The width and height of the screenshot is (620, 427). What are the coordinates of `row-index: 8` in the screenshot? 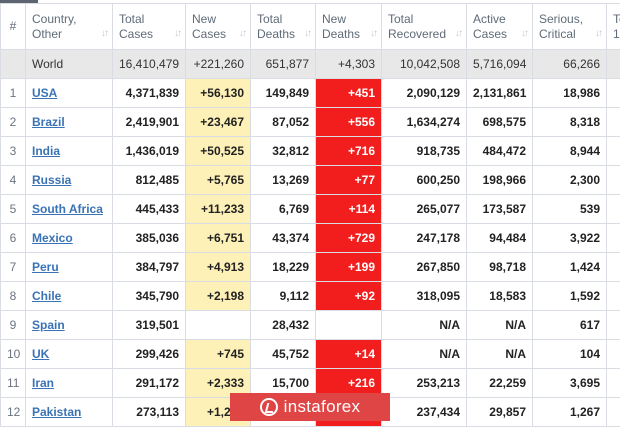 It's located at (13, 296).